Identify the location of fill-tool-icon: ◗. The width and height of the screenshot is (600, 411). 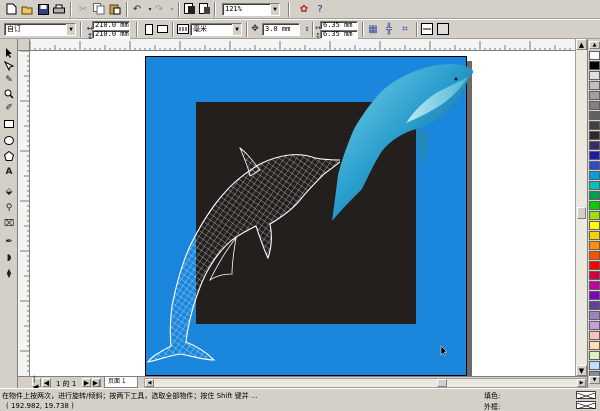
(9, 258).